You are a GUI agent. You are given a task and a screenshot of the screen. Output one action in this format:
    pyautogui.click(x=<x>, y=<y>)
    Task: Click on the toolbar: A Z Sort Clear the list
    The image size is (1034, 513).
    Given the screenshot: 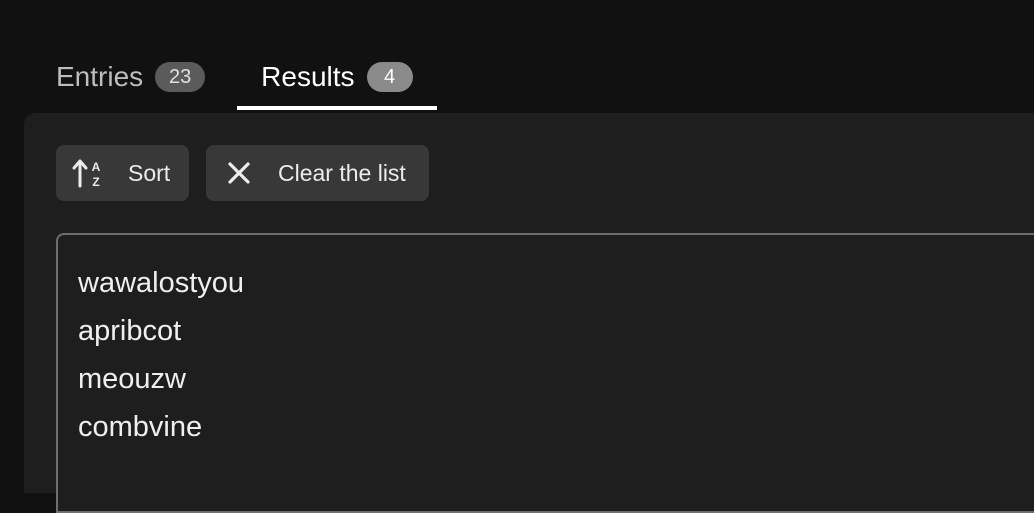 What is the action you would take?
    pyautogui.click(x=242, y=173)
    